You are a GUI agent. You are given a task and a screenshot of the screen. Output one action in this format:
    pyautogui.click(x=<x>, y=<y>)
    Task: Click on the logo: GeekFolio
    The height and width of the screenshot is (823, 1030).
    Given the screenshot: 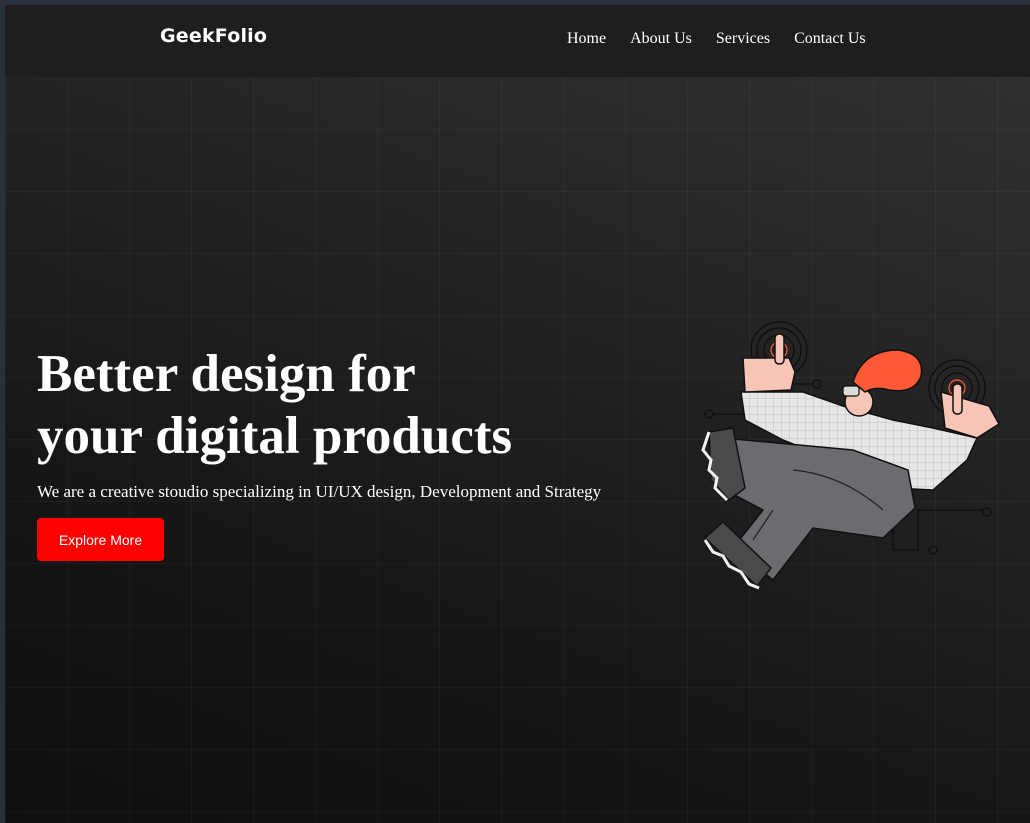 What is the action you would take?
    pyautogui.click(x=213, y=36)
    